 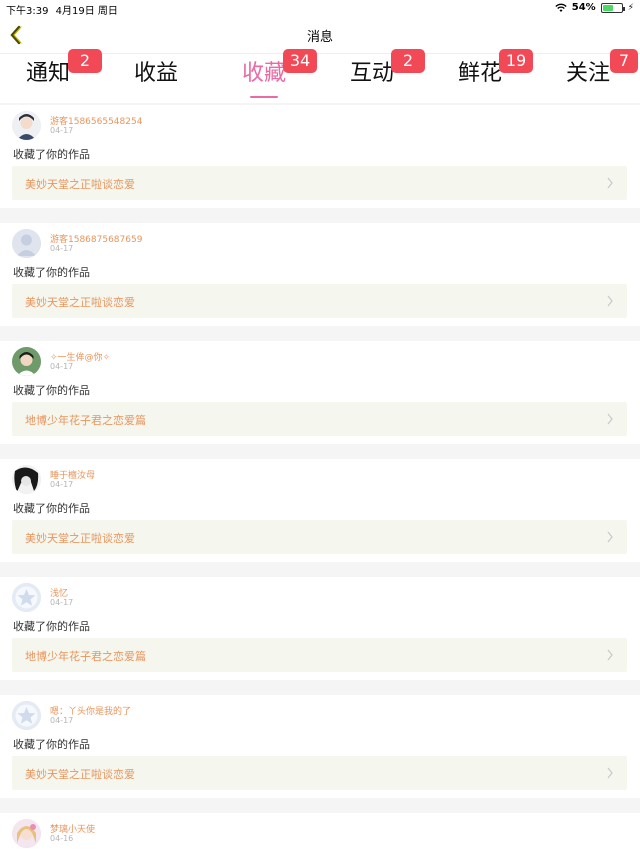 What do you see at coordinates (516, 61) in the screenshot?
I see `unread-badge: 19` at bounding box center [516, 61].